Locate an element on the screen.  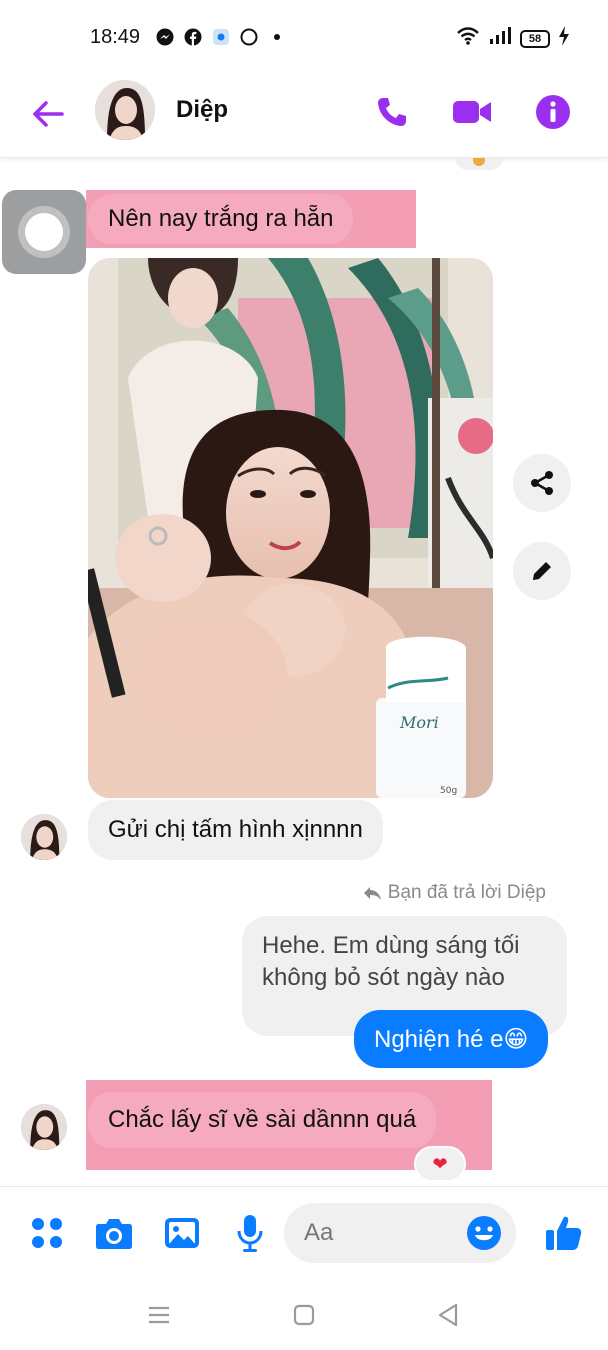
share-icon is located at coordinates (542, 483).